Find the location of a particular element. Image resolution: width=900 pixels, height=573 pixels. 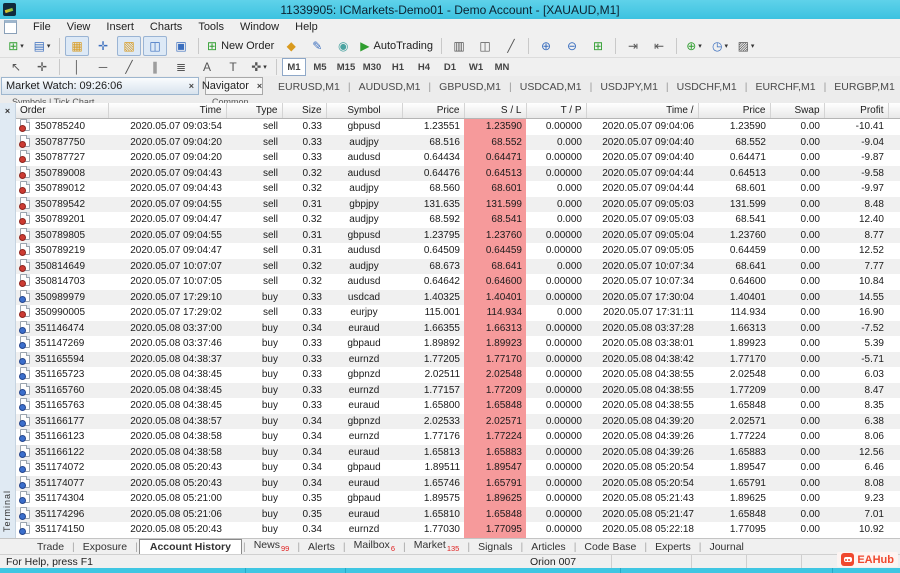

timeframe-d1-button: D1 is located at coordinates (450, 67).